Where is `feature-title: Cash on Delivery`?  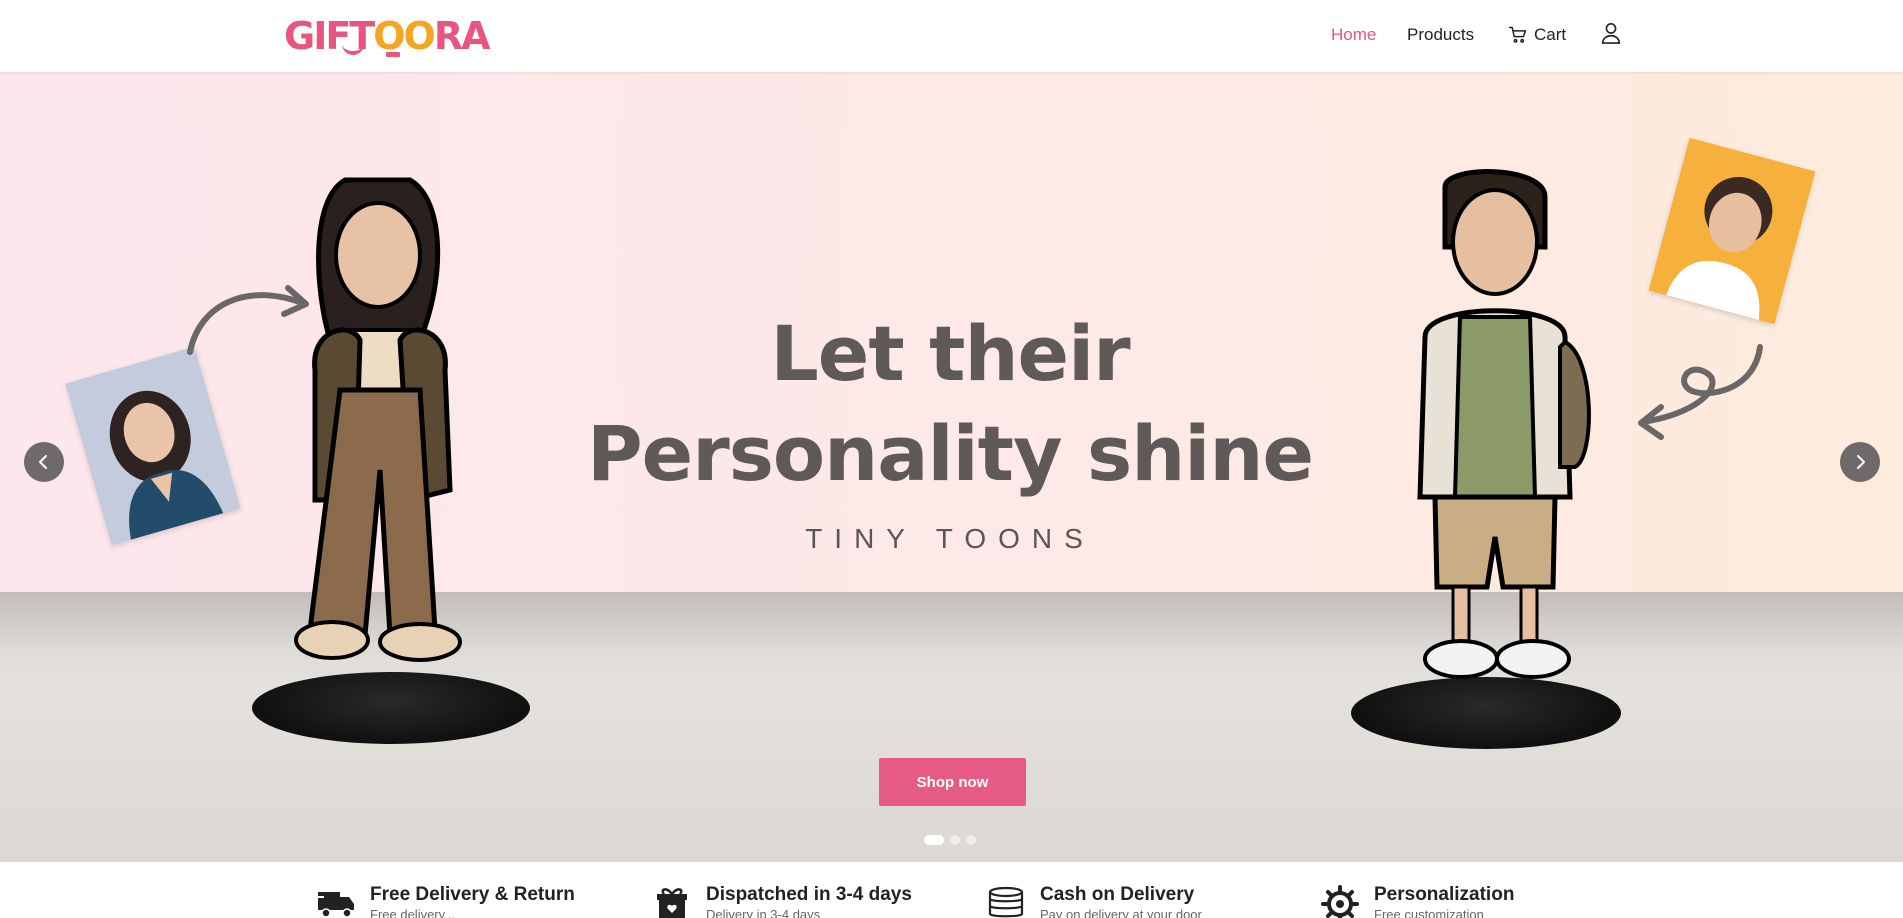
feature-title: Cash on Delivery is located at coordinates (1117, 894).